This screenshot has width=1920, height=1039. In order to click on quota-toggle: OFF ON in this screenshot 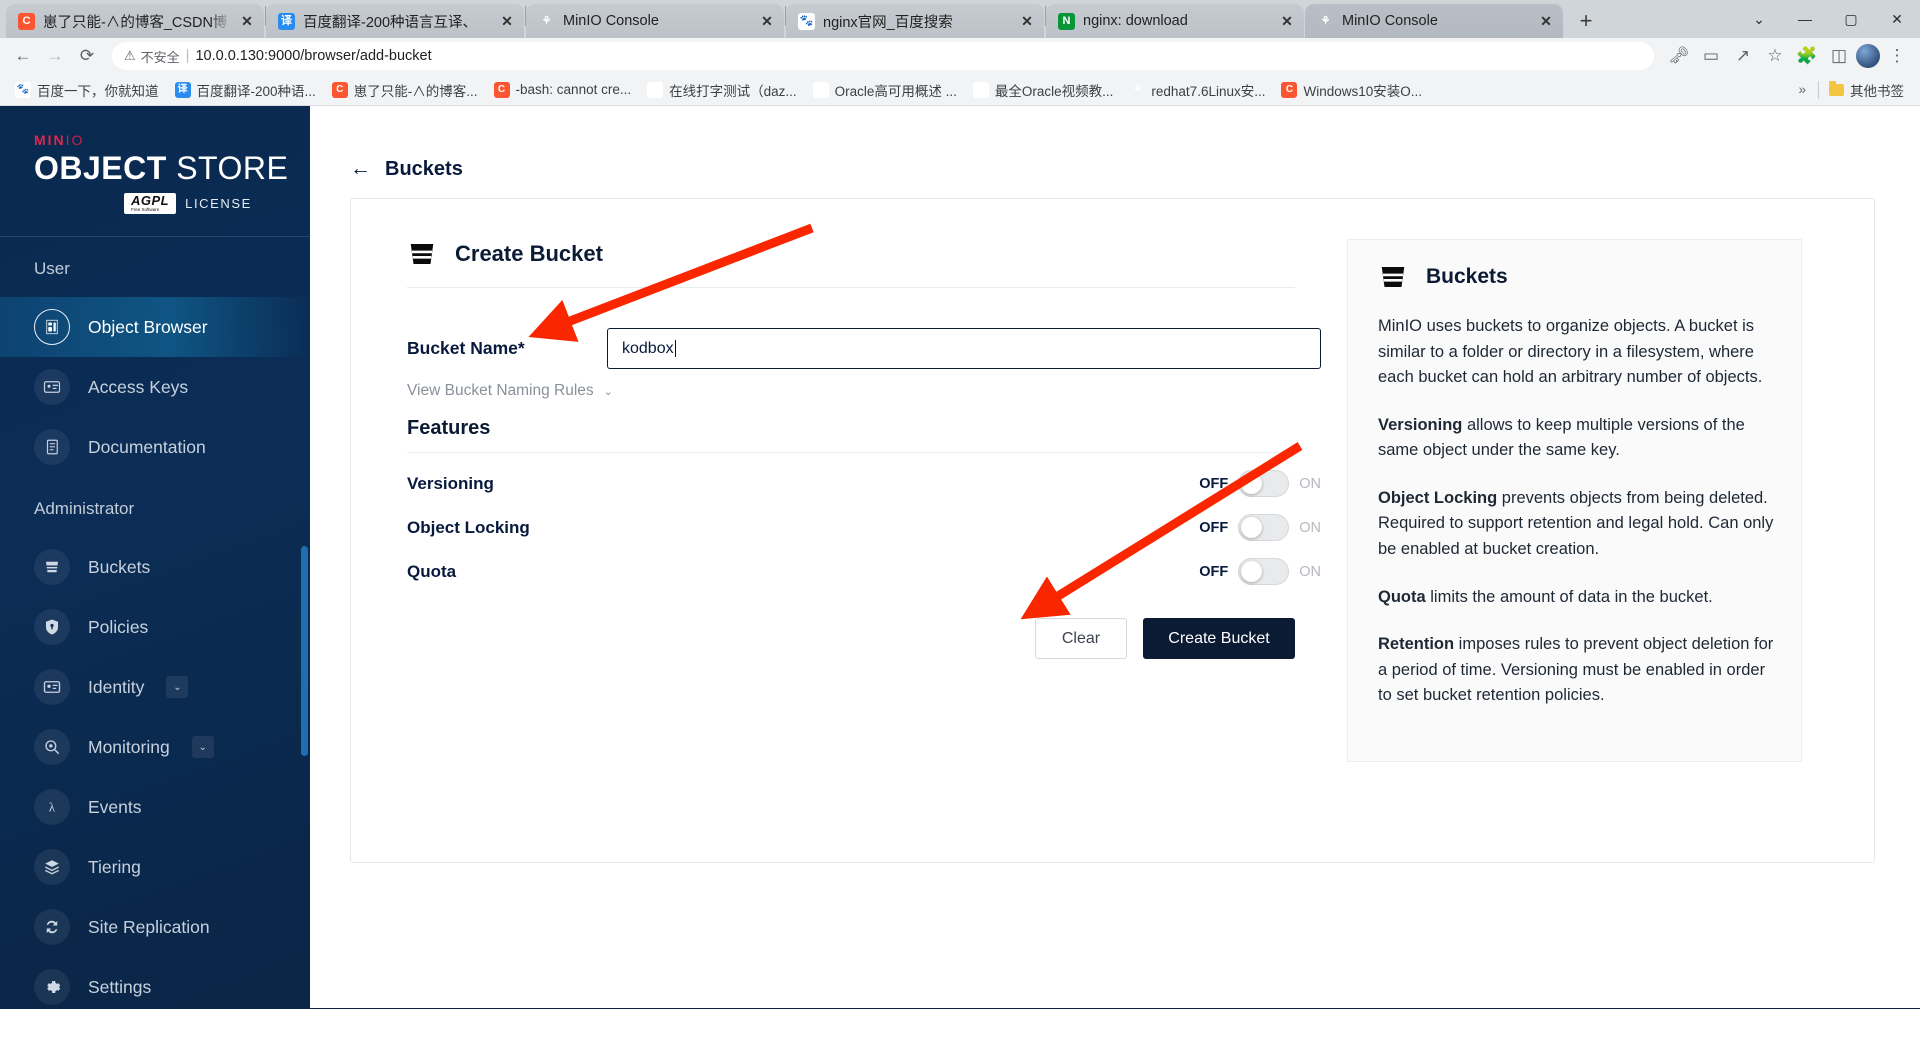, I will do `click(1260, 571)`.